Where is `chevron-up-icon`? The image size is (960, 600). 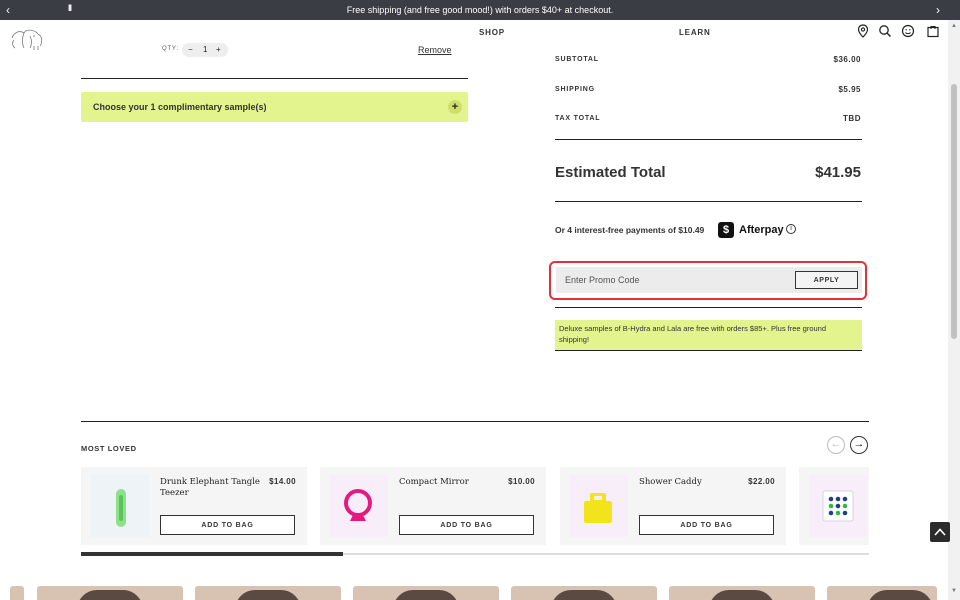 chevron-up-icon is located at coordinates (940, 532).